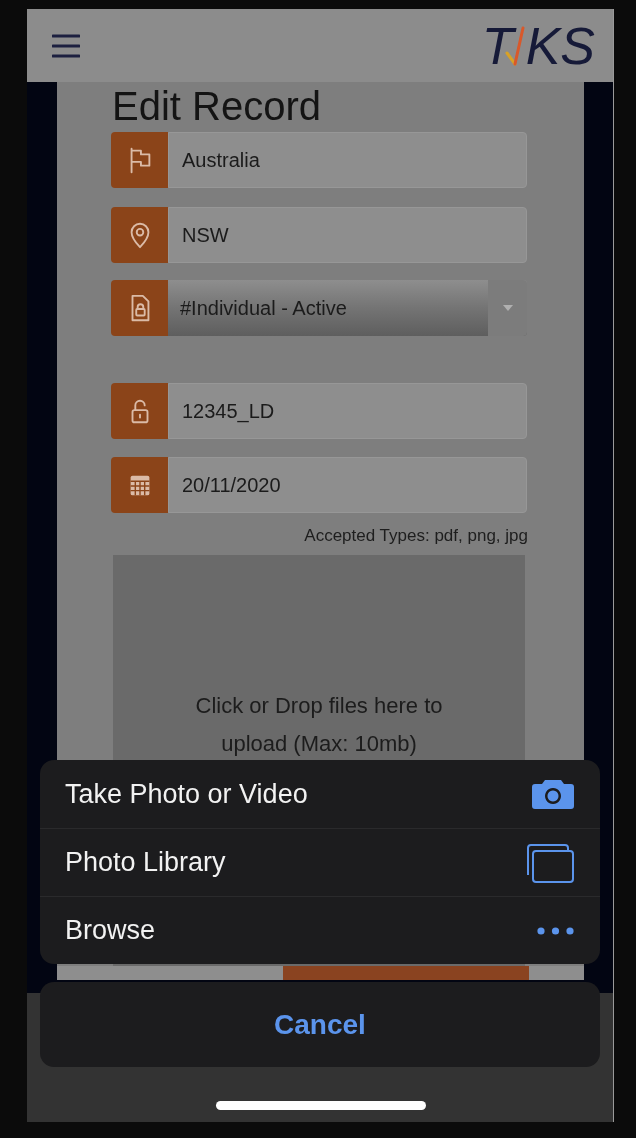 The height and width of the screenshot is (1138, 636). Describe the element at coordinates (319, 725) in the screenshot. I see `drop-zone-text: Click or Drop files here to upload (Max: 10mb)` at that location.